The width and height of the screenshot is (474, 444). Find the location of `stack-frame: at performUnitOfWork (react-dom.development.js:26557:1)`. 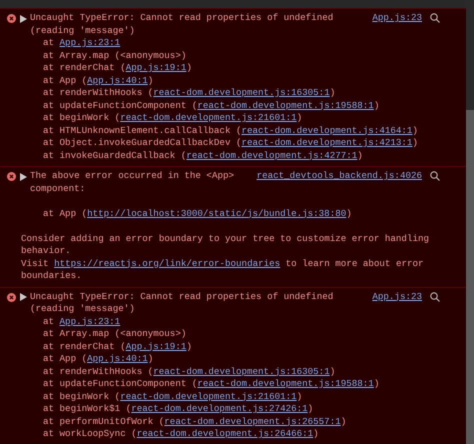

stack-frame: at performUnitOfWork (react-dom.development.js:26557:1) is located at coordinates (221, 422).